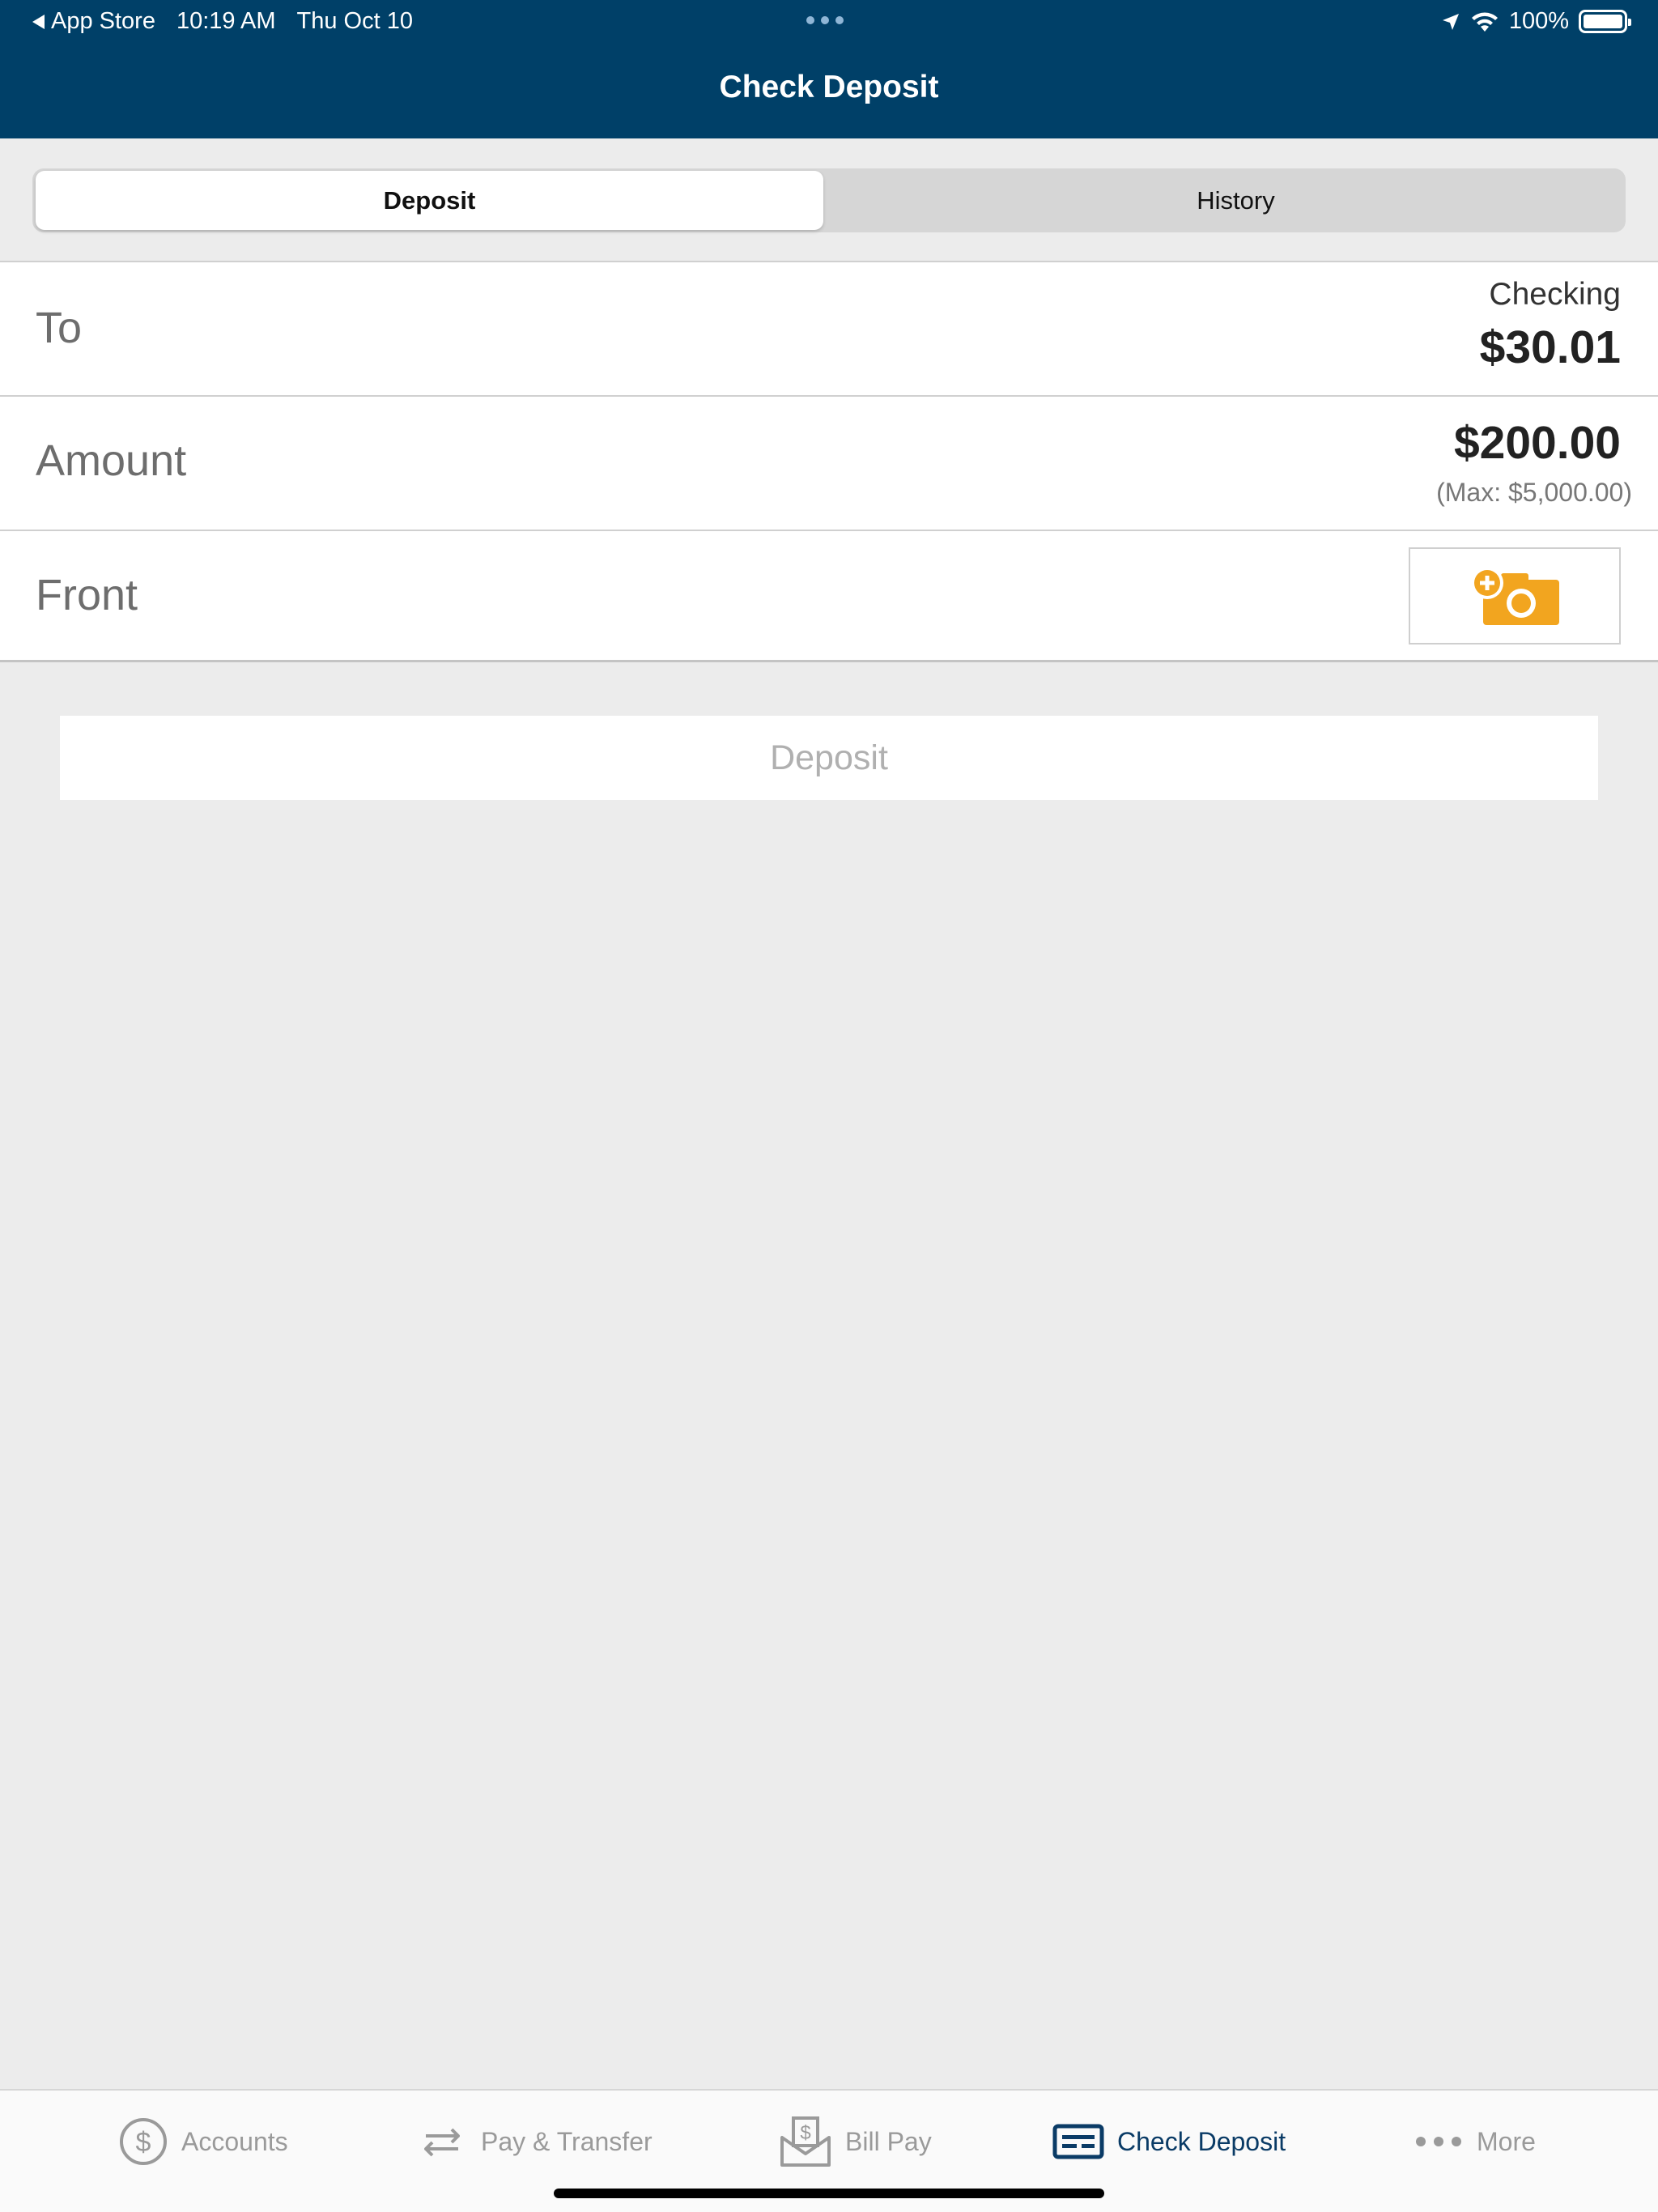 The image size is (1658, 2212). I want to click on check-card-icon, so click(1078, 2142).